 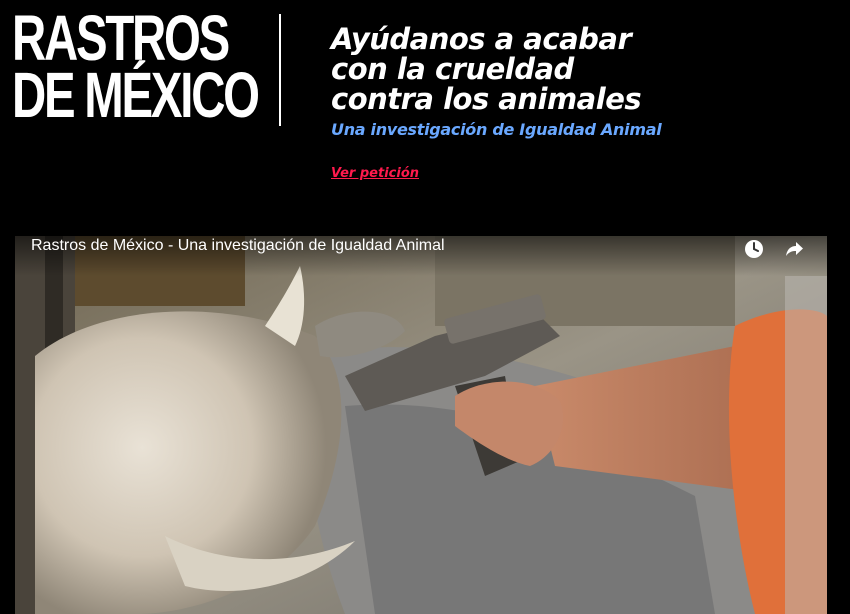 What do you see at coordinates (136, 95) in the screenshot?
I see `logo-line-2: DE MÉXICO` at bounding box center [136, 95].